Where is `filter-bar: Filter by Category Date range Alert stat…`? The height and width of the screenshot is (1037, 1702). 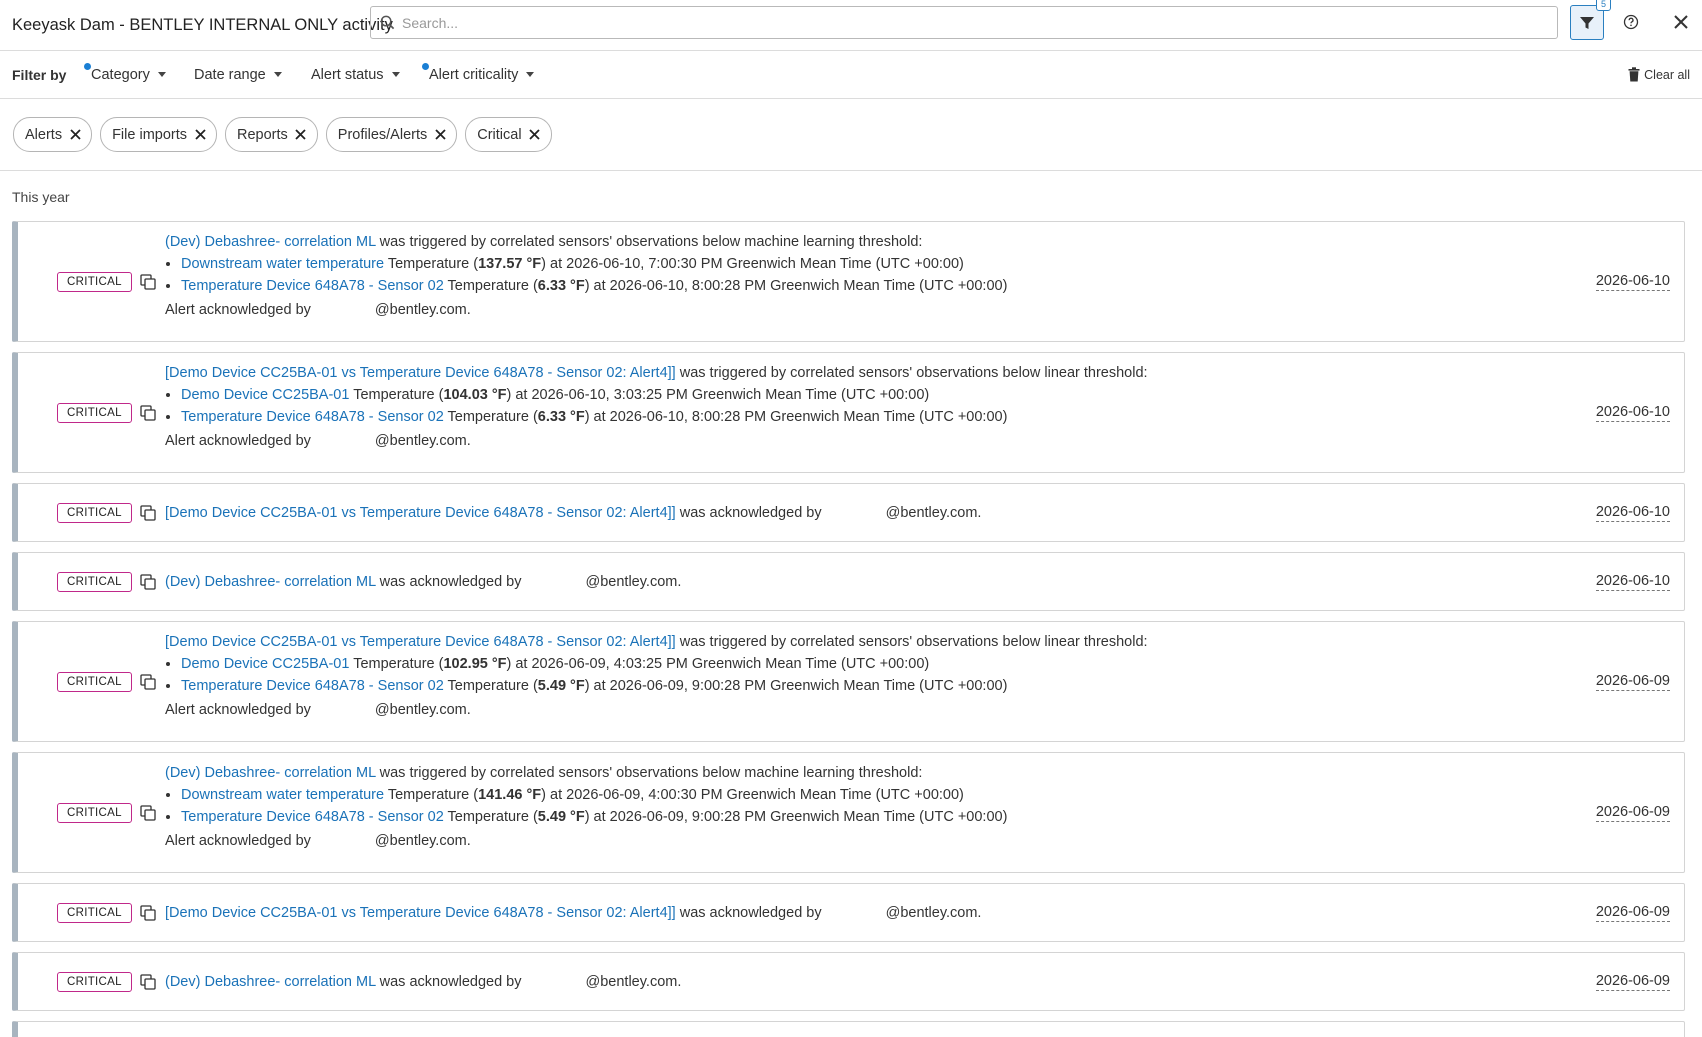
filter-bar: Filter by Category Date range Alert stat… is located at coordinates (851, 75).